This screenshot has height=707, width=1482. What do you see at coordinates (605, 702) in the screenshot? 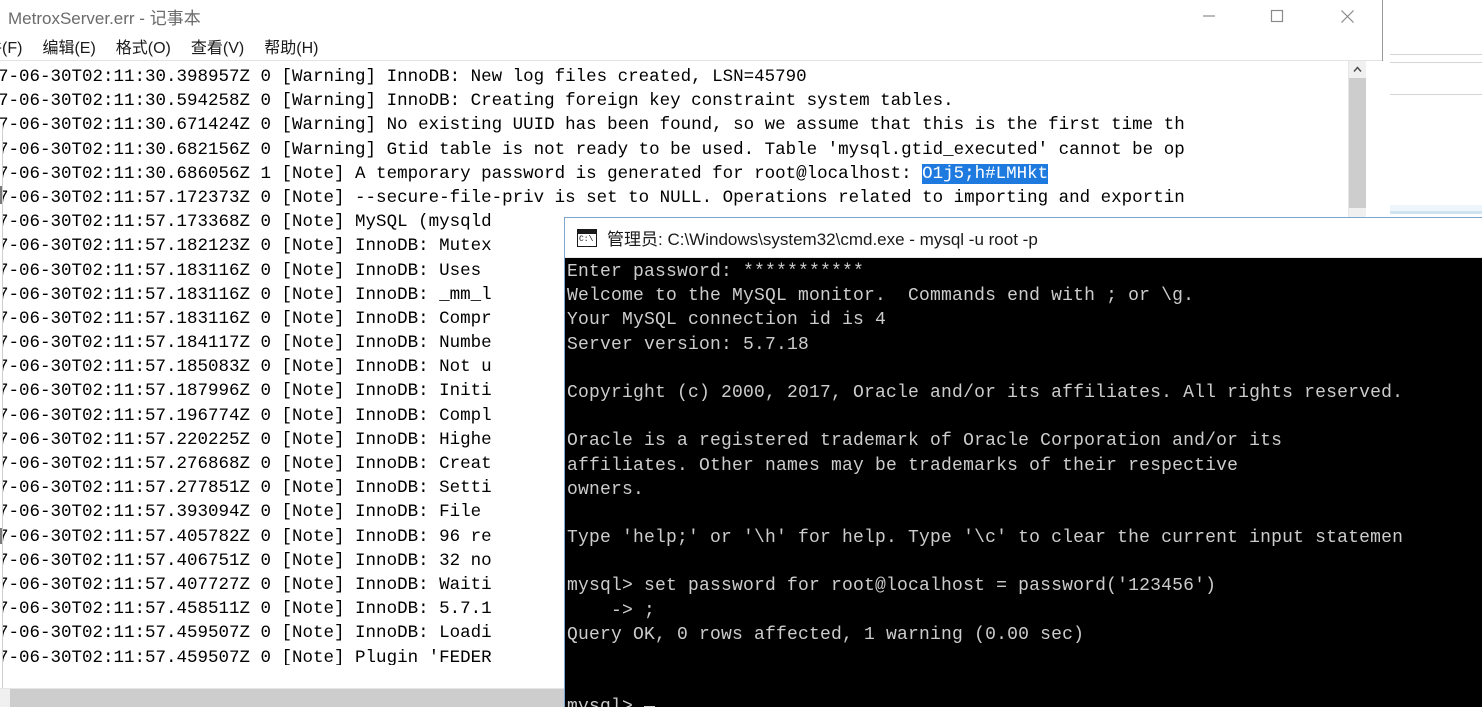
I see `console-prompt: mysql>` at bounding box center [605, 702].